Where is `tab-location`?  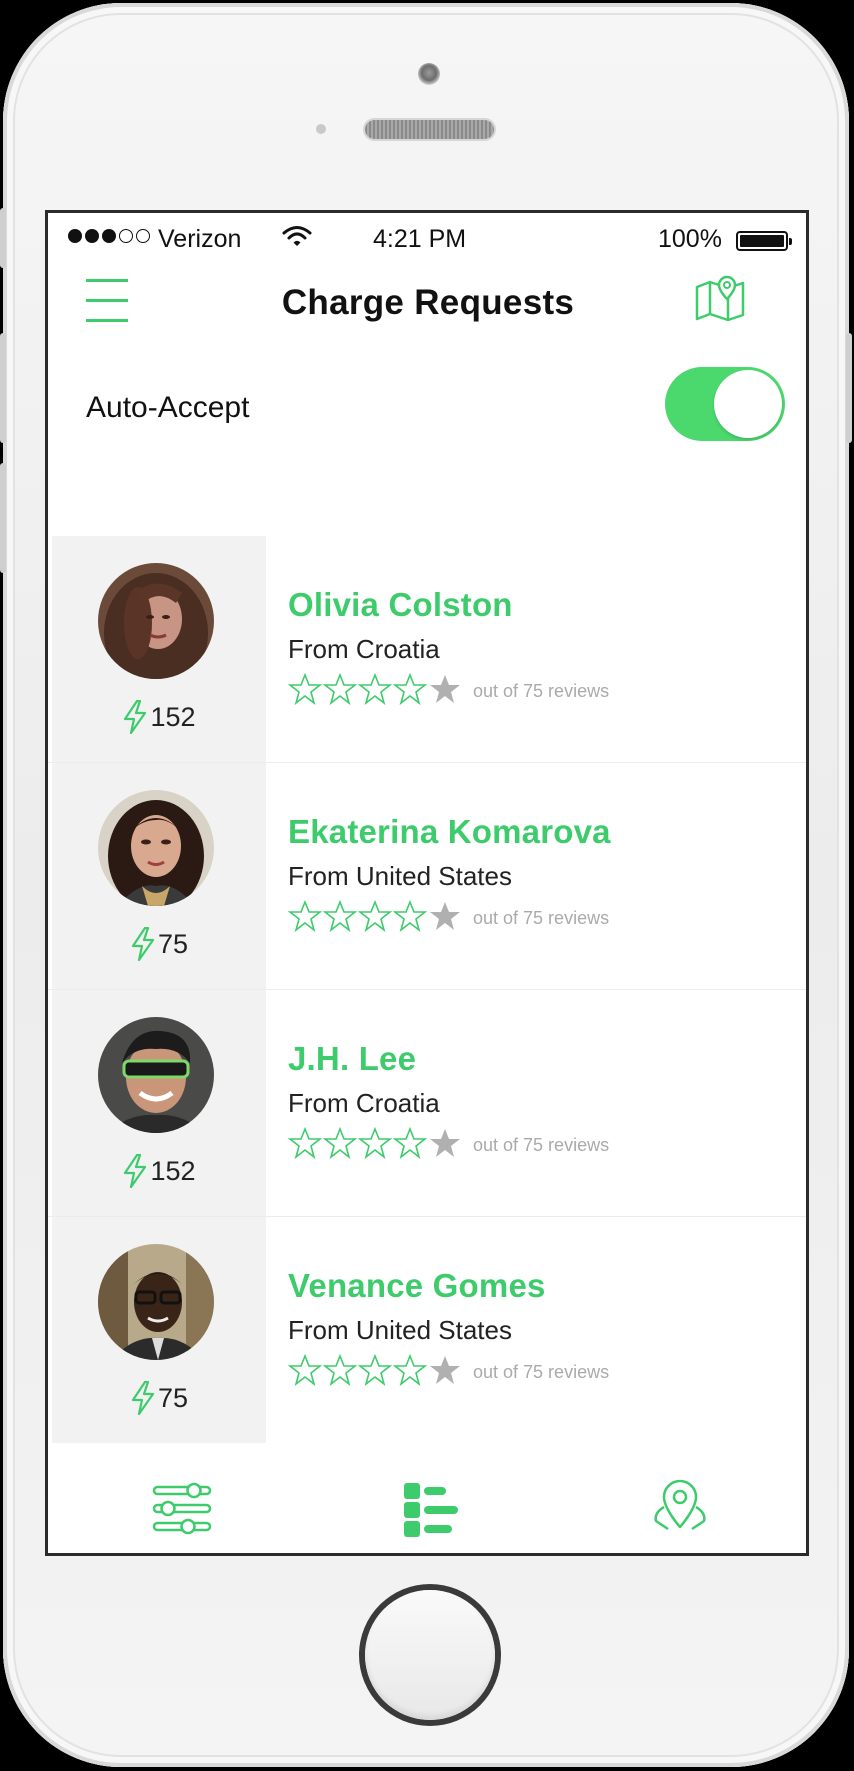 tab-location is located at coordinates (680, 1509).